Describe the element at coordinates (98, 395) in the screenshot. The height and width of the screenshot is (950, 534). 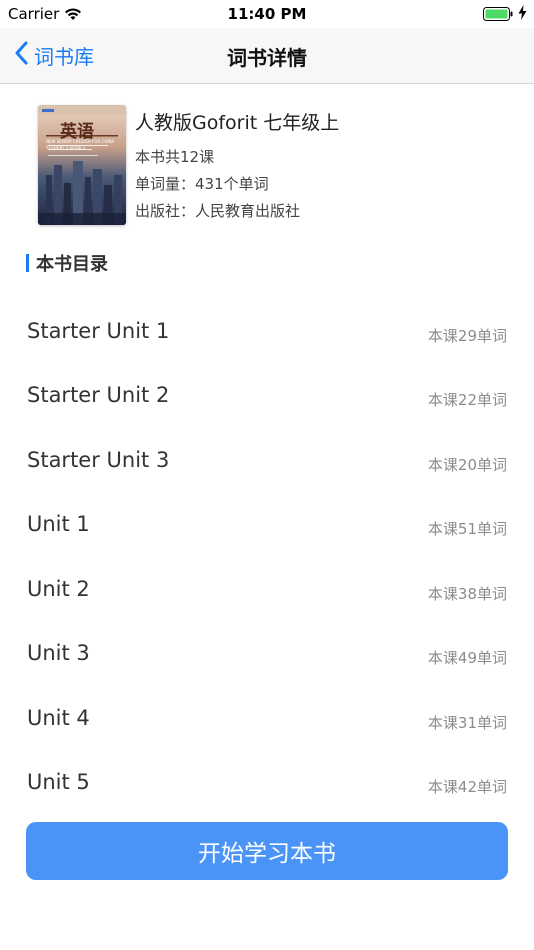
I see `unit-name: Starter Unit 2` at that location.